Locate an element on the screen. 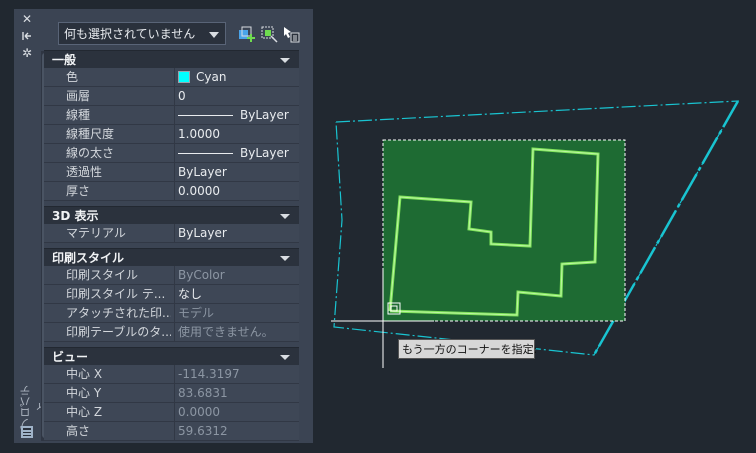  property-row: 画層 0 is located at coordinates (171, 96).